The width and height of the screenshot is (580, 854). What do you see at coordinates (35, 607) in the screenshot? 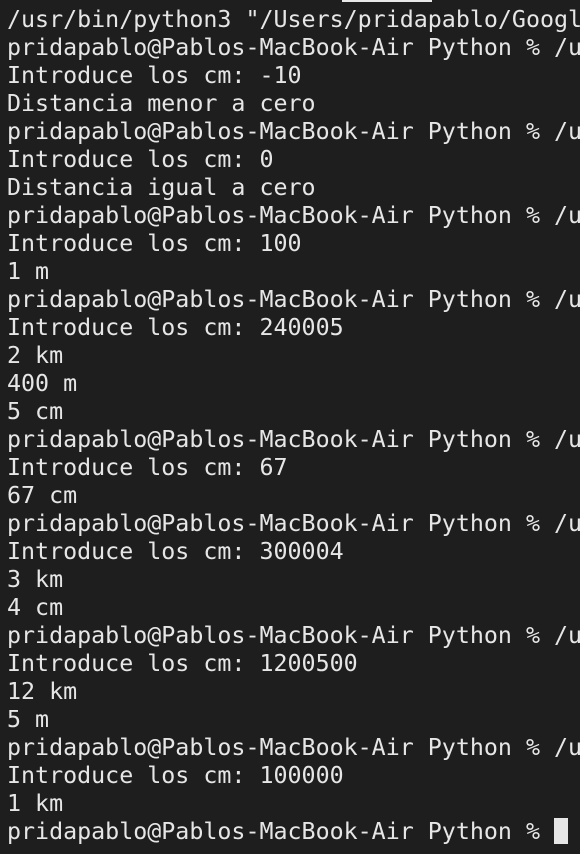
I see `terminal-line: 4 cm` at bounding box center [35, 607].